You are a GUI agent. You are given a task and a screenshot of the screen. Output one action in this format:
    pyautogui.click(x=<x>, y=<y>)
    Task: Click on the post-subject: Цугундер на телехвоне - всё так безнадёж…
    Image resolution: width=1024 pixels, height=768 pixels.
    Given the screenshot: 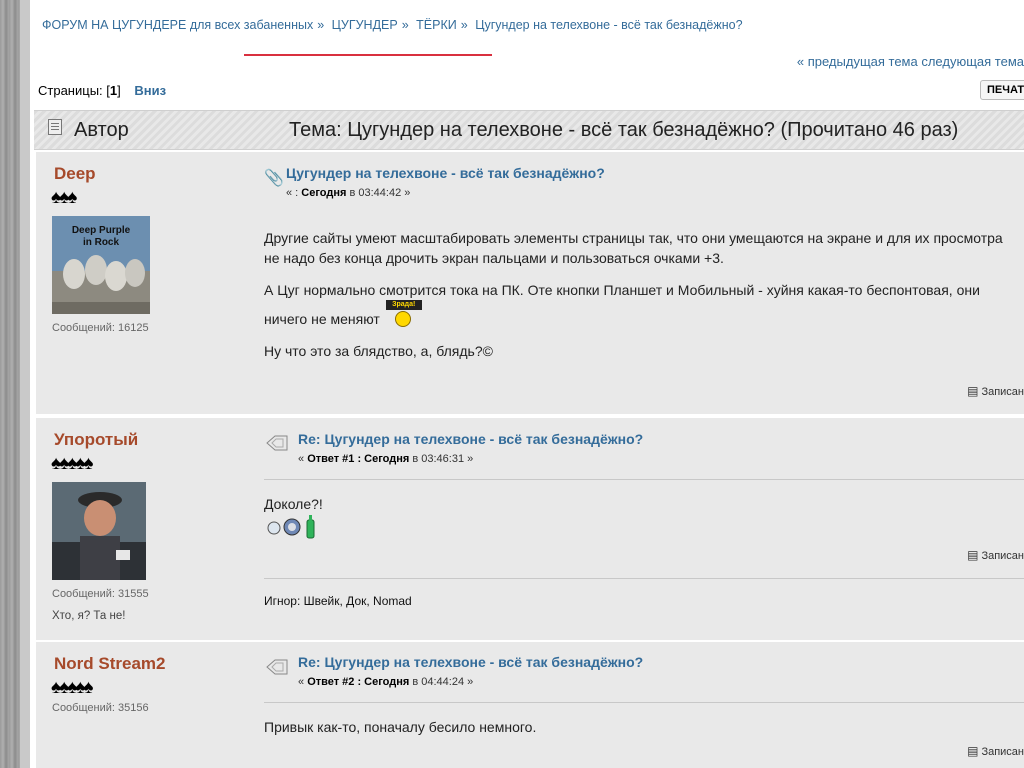 What is the action you would take?
    pyautogui.click(x=445, y=173)
    